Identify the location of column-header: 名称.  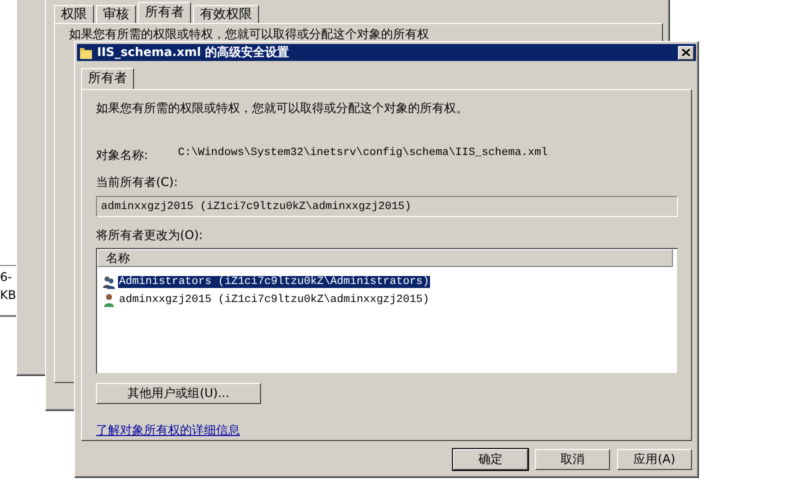
(385, 258).